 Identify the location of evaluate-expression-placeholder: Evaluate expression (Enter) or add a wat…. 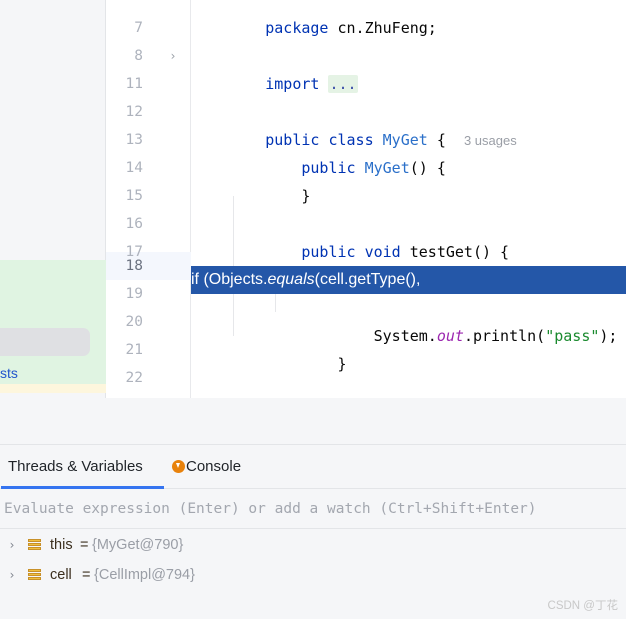
(270, 509).